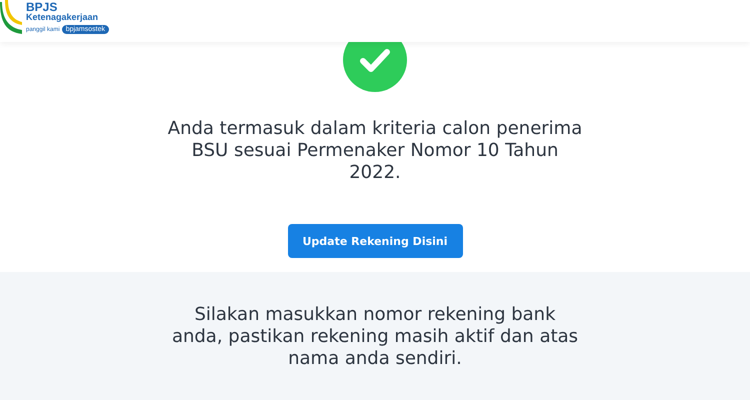  I want to click on logo-subtitle: Ketenagakerjaan, so click(63, 17).